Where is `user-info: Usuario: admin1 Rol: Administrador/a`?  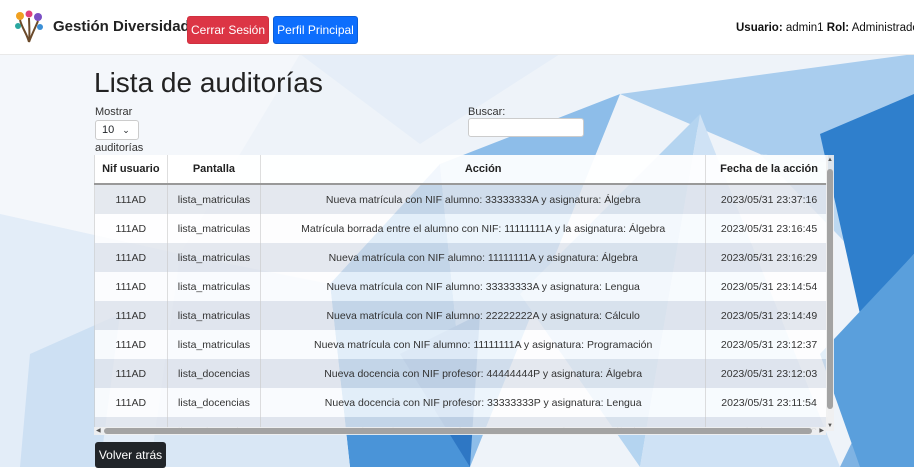
user-info: Usuario: admin1 Rol: Administrador/a is located at coordinates (825, 28).